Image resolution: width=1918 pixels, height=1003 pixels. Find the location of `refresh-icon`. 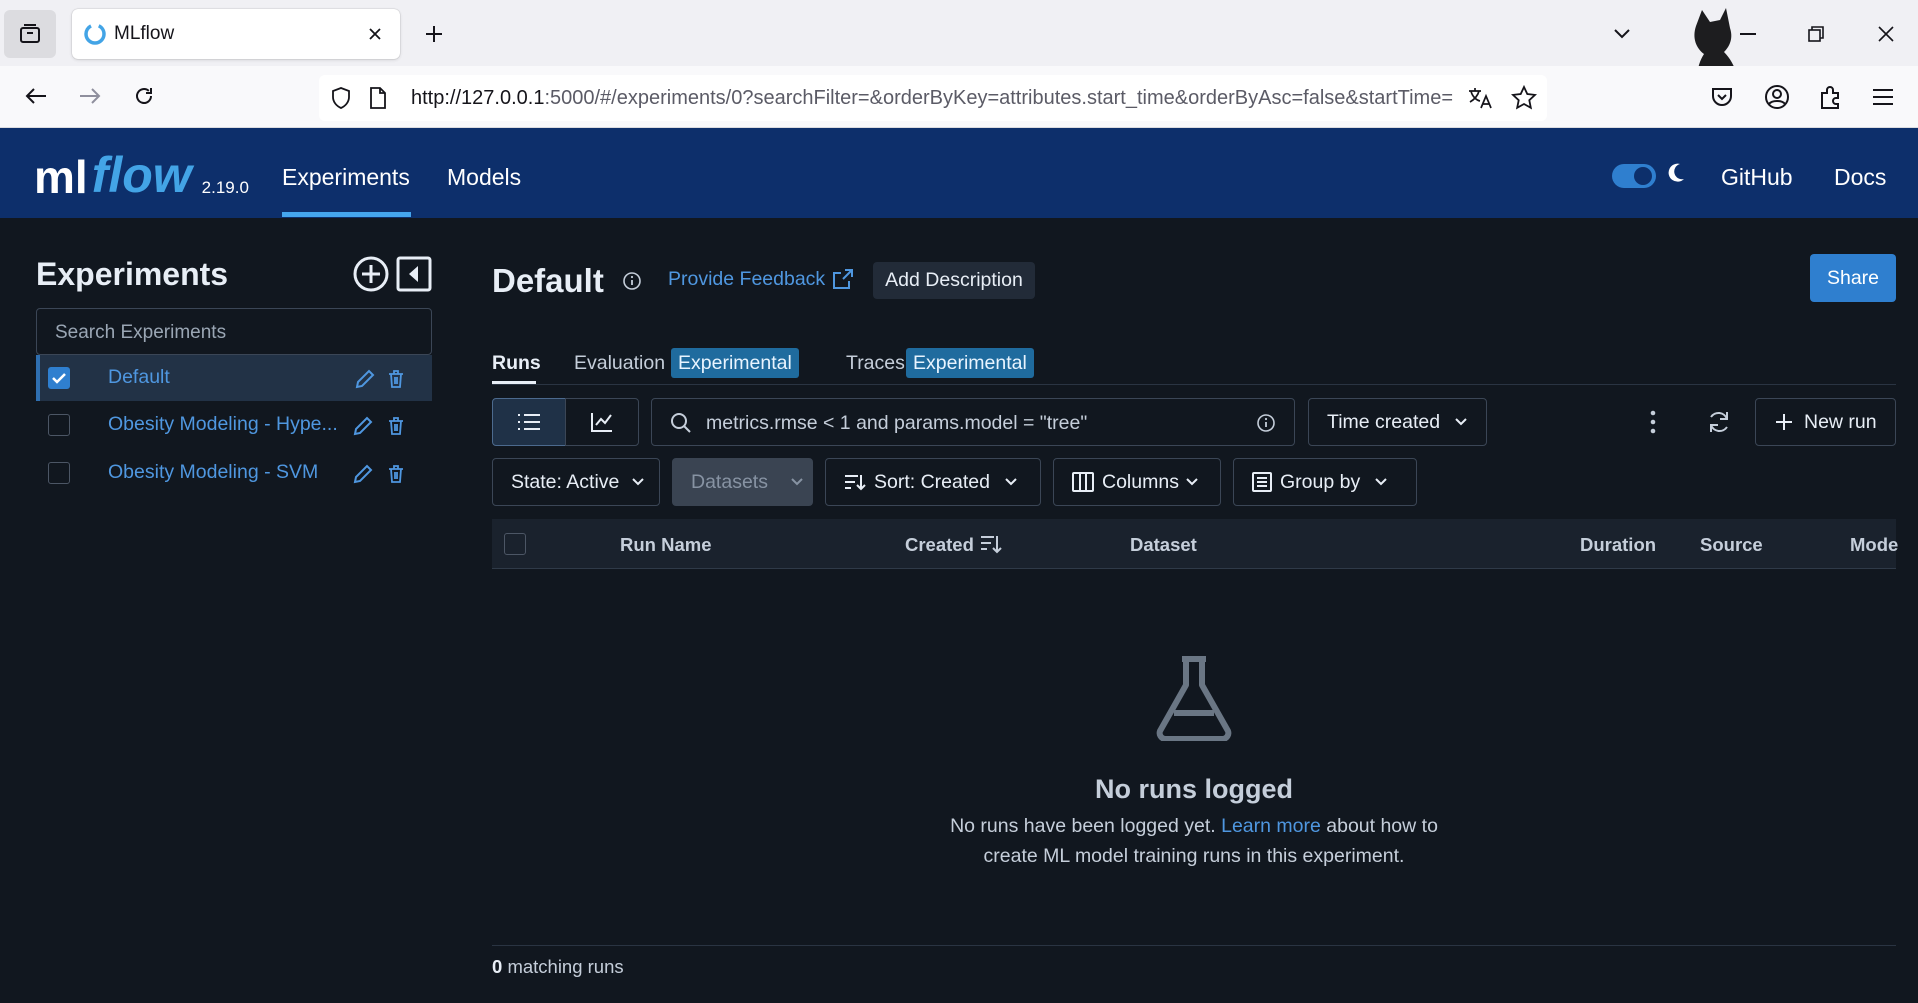

refresh-icon is located at coordinates (1719, 422).